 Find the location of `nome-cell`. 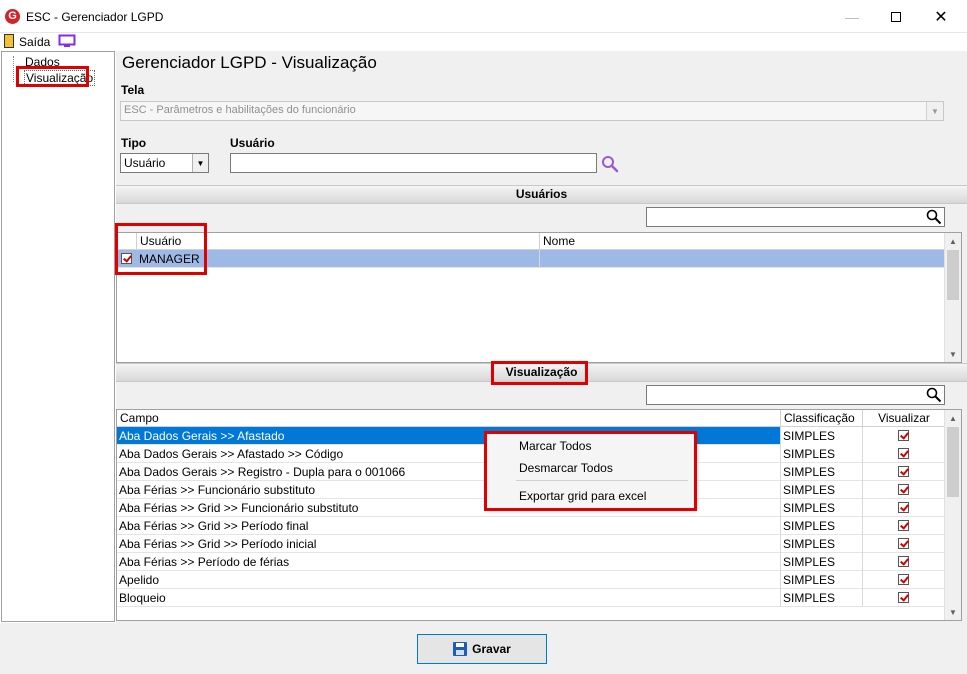

nome-cell is located at coordinates (742, 259).